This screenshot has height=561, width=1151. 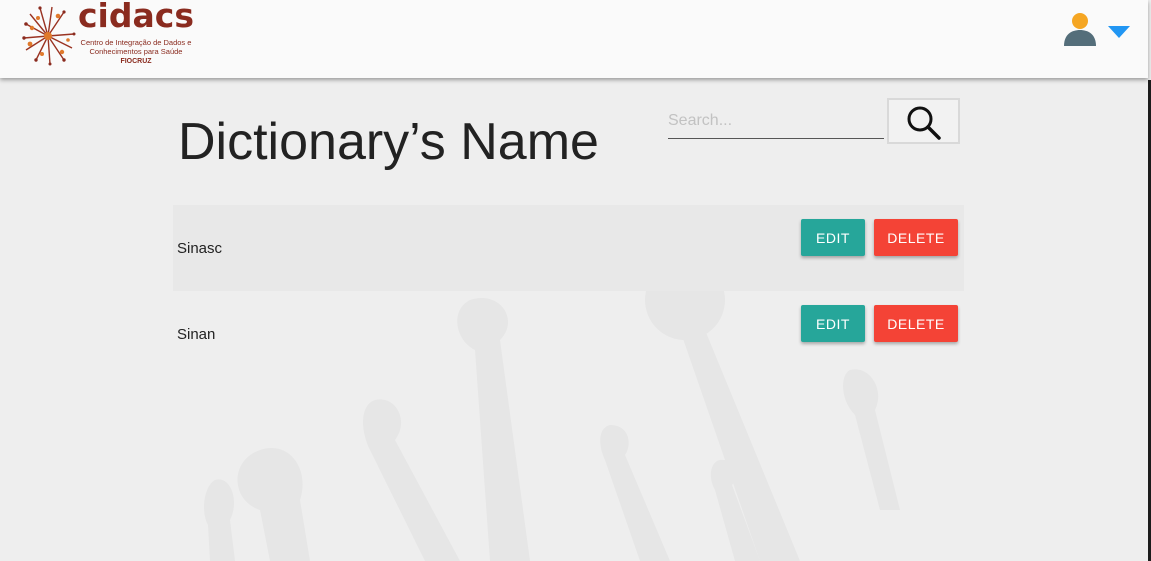 What do you see at coordinates (776, 121) in the screenshot?
I see `search-input` at bounding box center [776, 121].